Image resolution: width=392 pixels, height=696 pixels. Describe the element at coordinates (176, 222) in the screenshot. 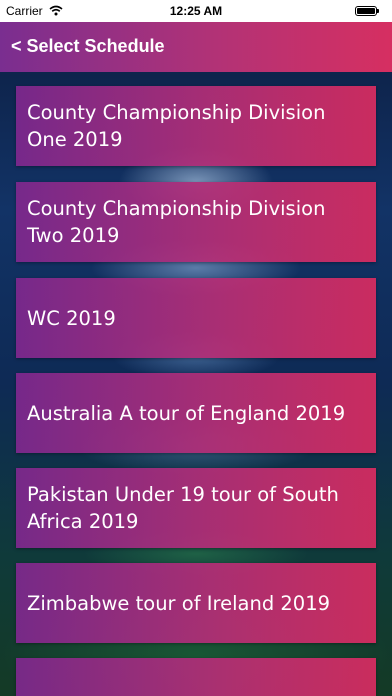

I see `schedule-item-label: County Championship Division Two 2019` at that location.